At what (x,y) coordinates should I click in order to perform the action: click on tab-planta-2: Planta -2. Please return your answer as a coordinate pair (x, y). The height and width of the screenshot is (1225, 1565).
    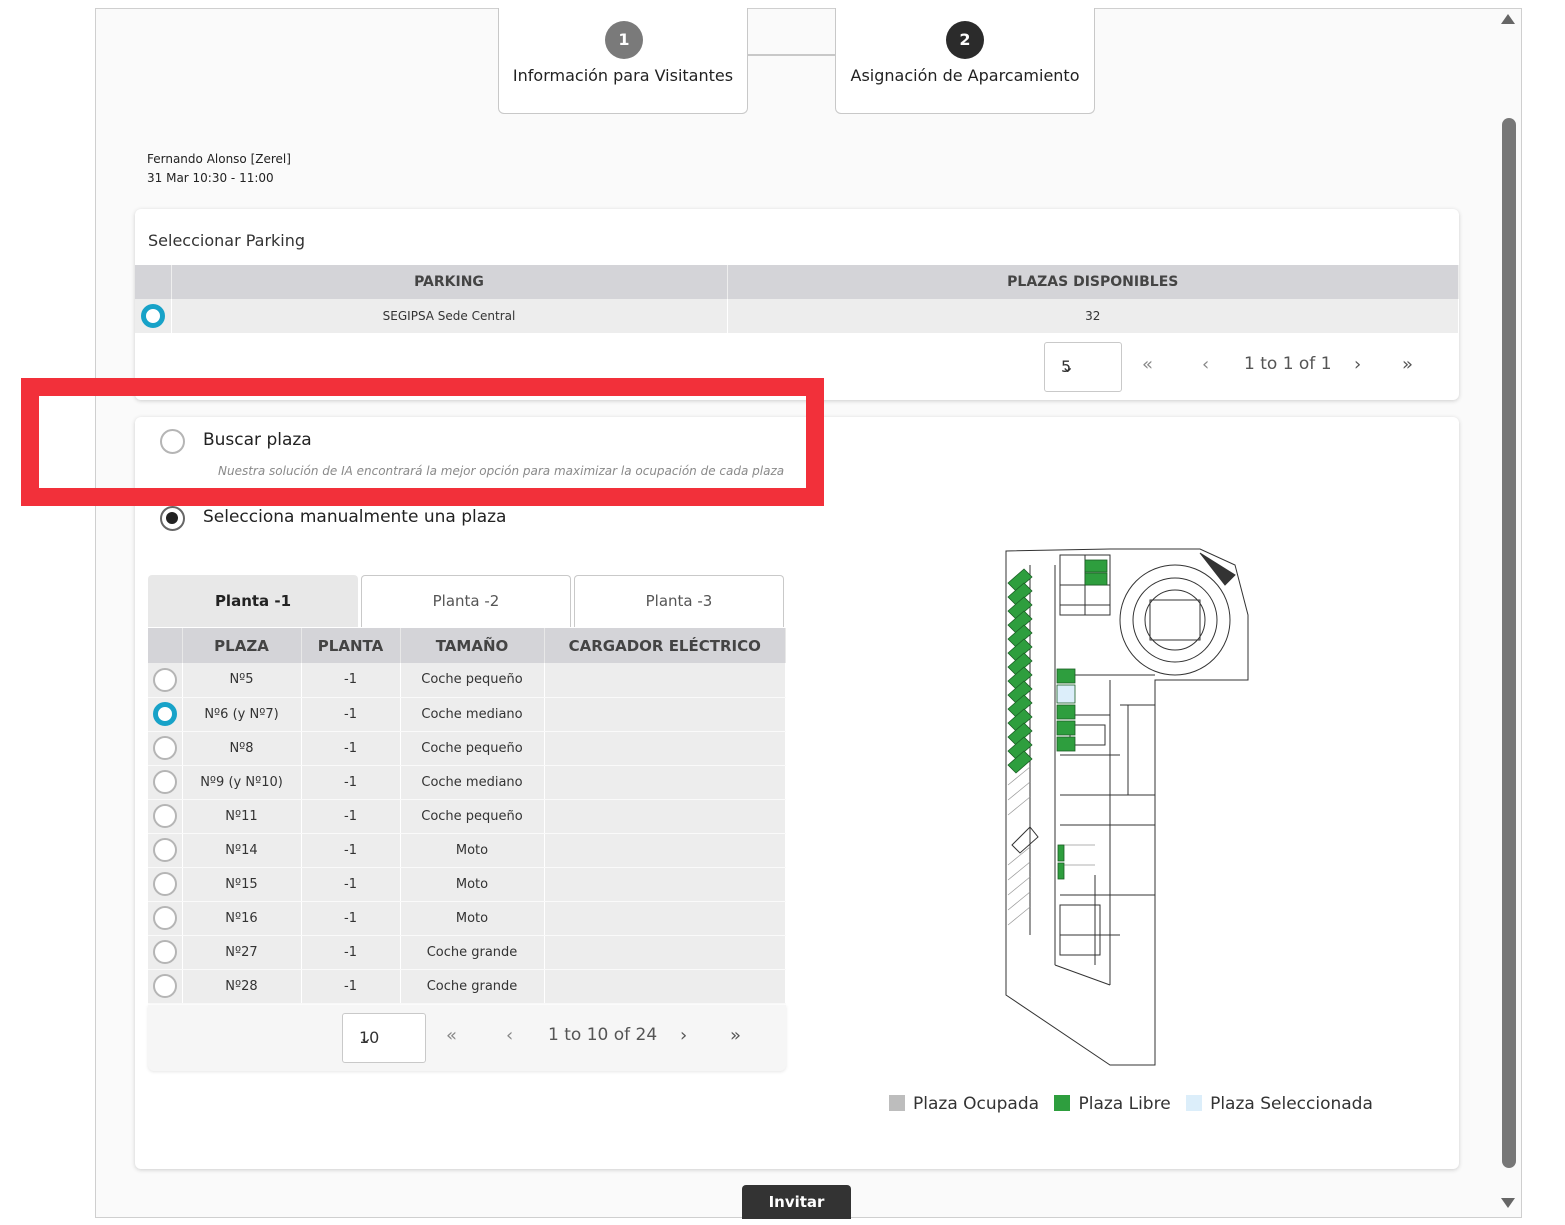
    Looking at the image, I should click on (466, 601).